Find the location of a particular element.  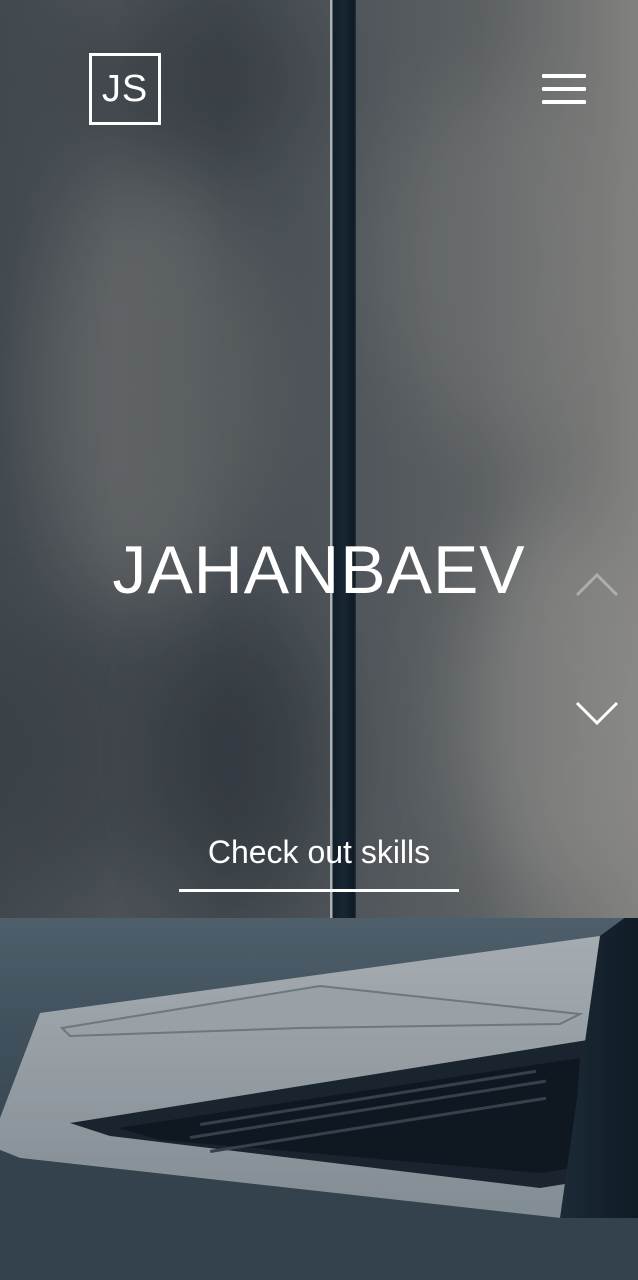

check-out-skills-button: Check out skills is located at coordinates (319, 860).